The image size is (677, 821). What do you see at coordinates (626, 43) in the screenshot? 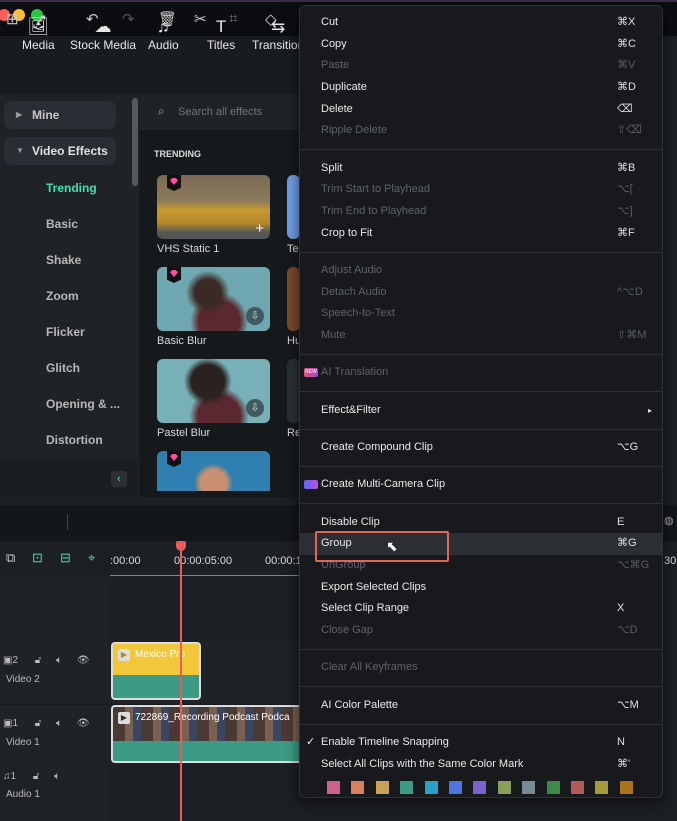
I see `menu-shortcut: ⌘C` at bounding box center [626, 43].